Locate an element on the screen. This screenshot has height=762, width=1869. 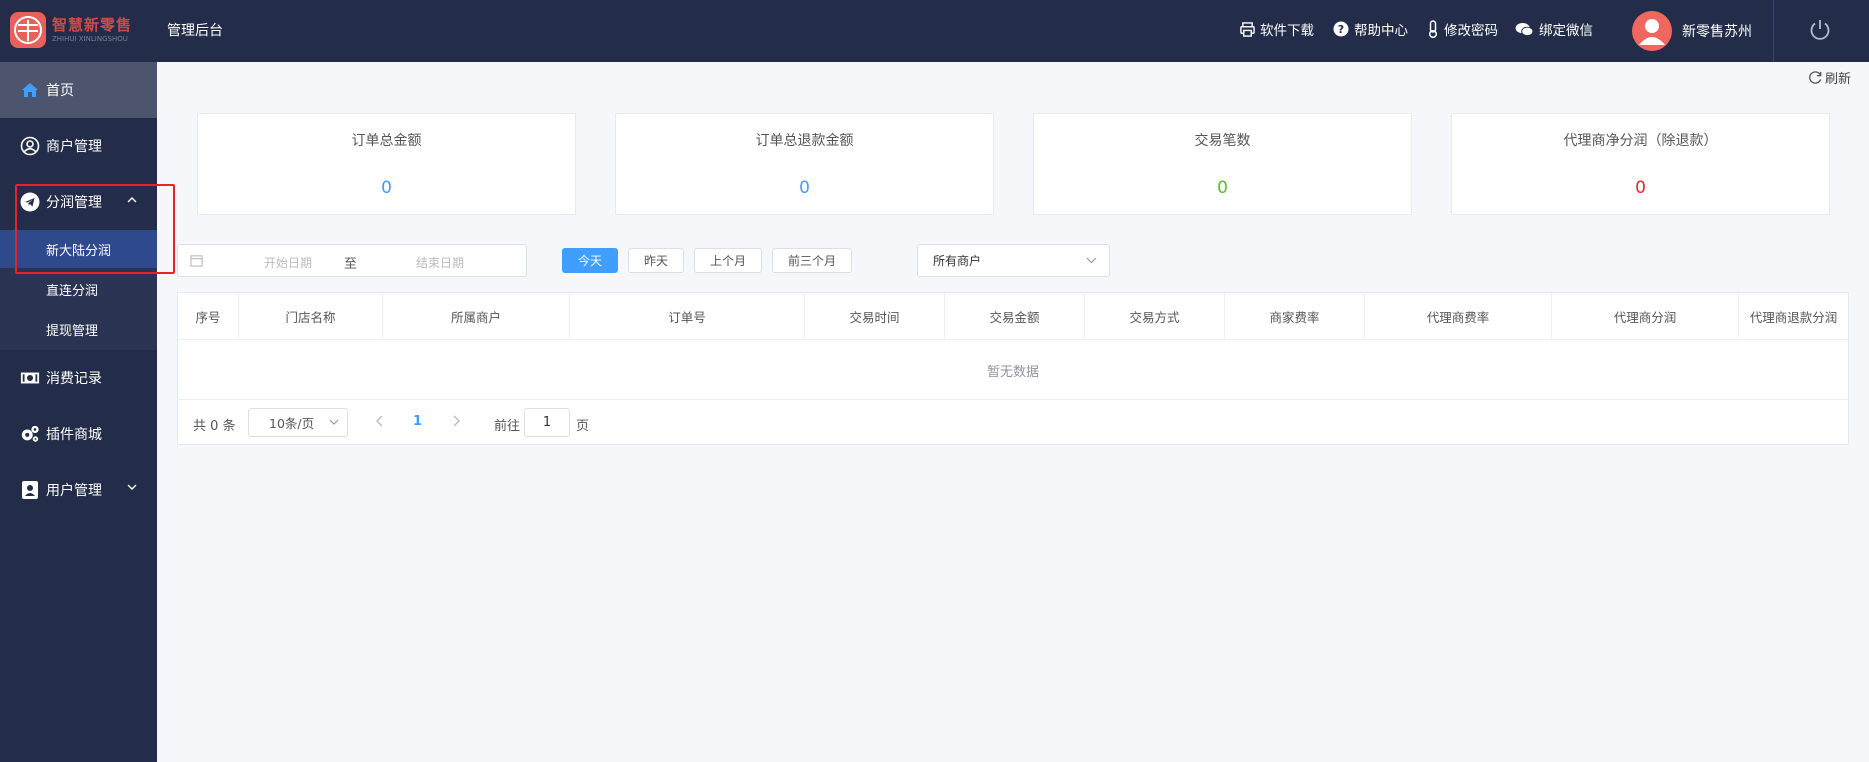
username: 新零售苏州 is located at coordinates (1717, 31).